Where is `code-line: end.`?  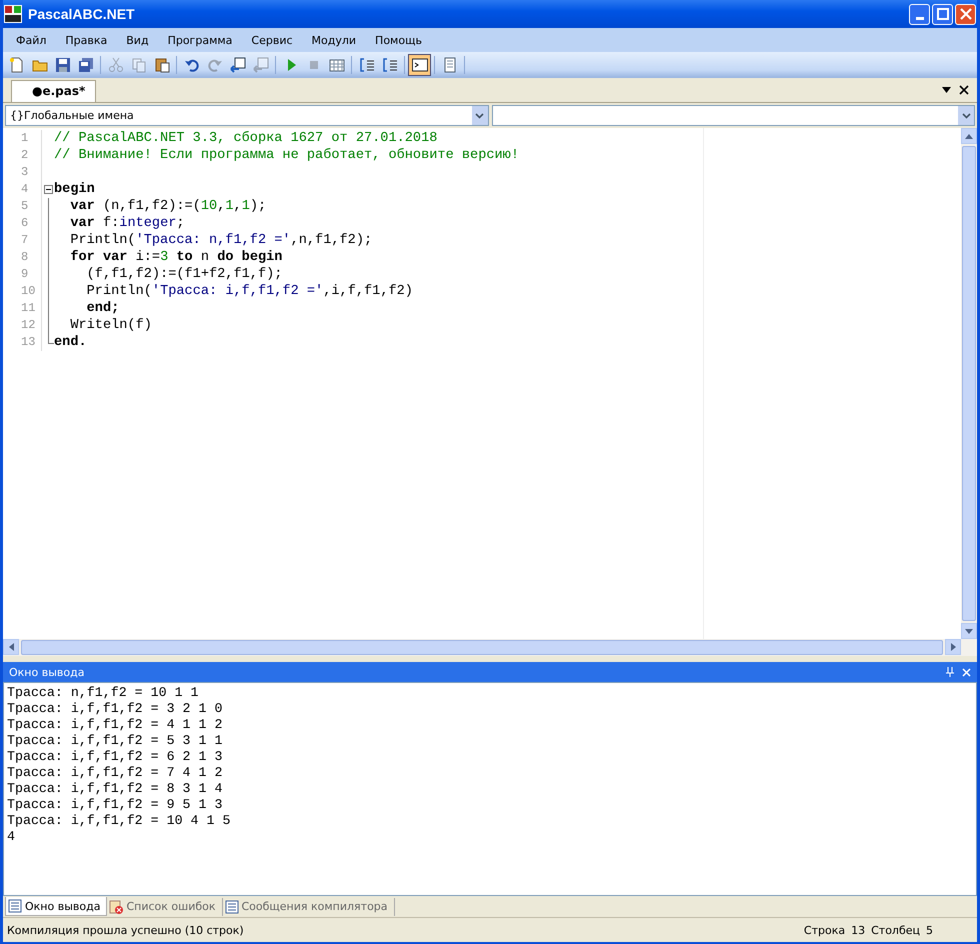
code-line: end. is located at coordinates (70, 342).